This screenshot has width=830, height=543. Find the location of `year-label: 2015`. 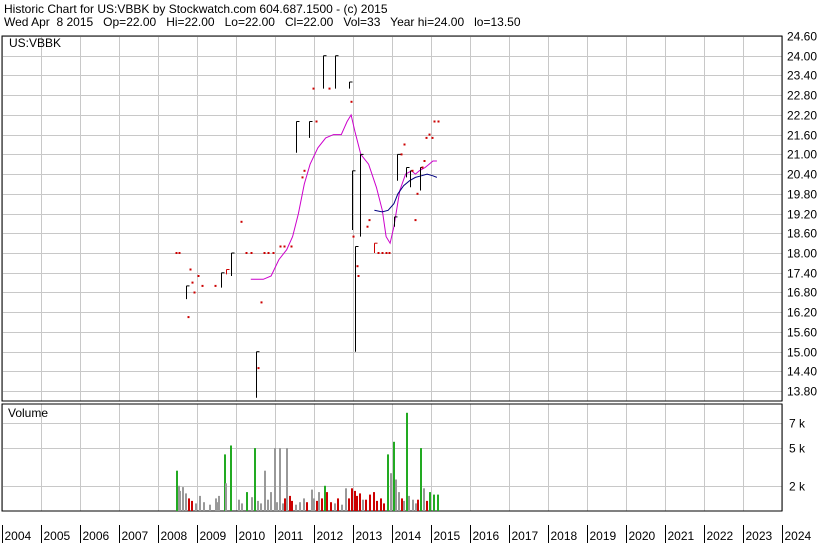

year-label: 2015 is located at coordinates (447, 536).